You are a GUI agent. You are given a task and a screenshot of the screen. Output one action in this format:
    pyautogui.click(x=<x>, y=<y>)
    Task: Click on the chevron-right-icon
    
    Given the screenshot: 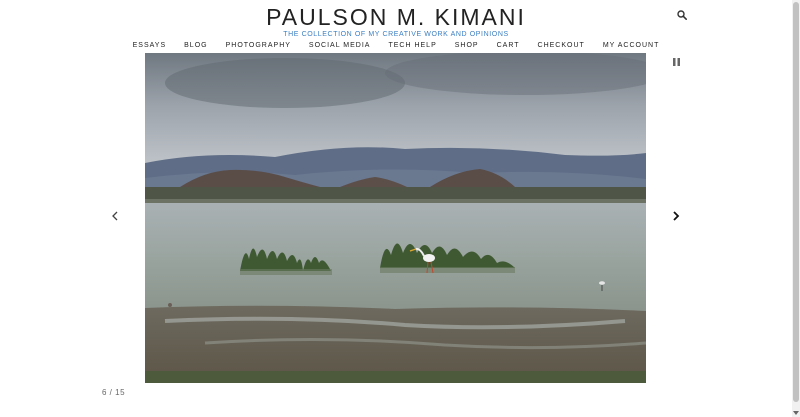 What is the action you would take?
    pyautogui.click(x=676, y=216)
    